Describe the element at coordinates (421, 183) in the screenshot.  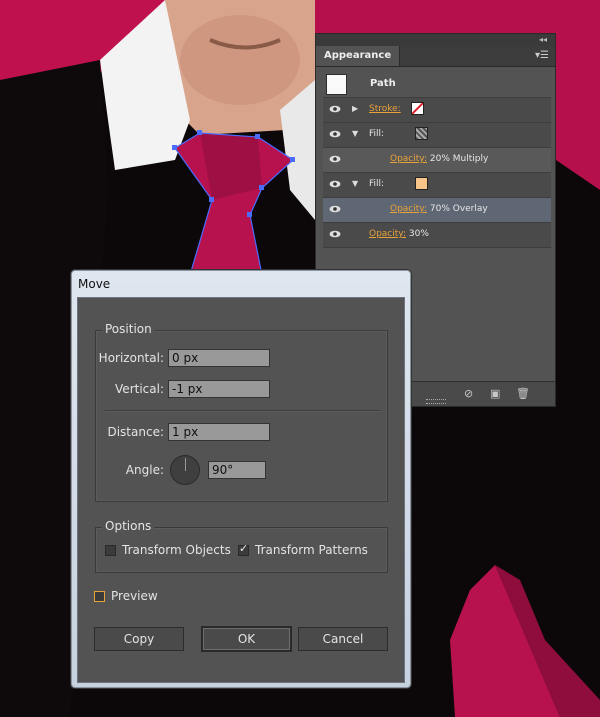
I see `fill-color-swatch` at that location.